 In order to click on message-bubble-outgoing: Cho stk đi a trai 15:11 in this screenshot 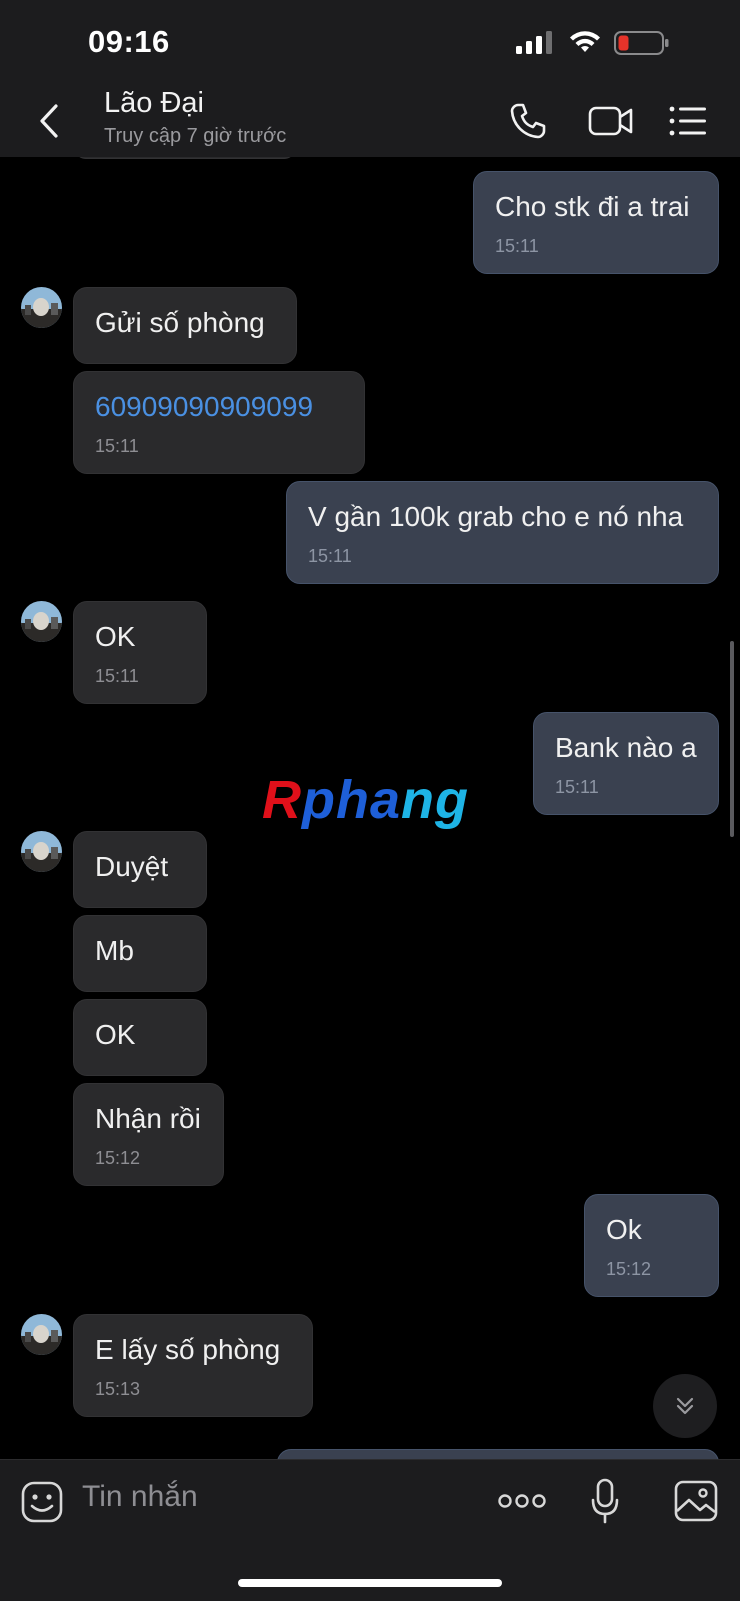, I will do `click(596, 222)`.